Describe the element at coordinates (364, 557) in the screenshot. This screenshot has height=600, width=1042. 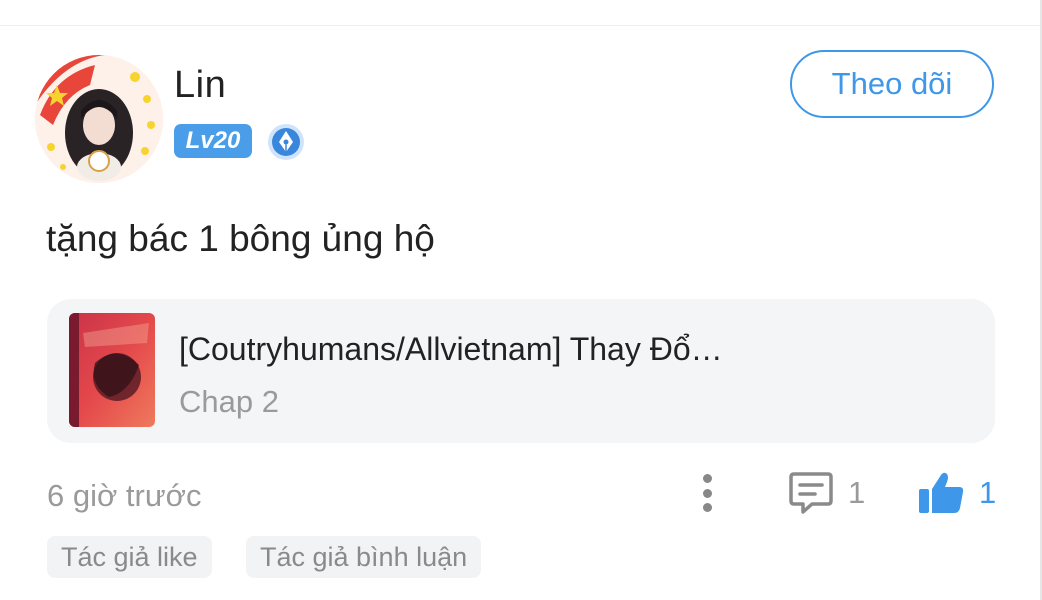
I see `author-commented-tag: Tác giả bình luận` at that location.